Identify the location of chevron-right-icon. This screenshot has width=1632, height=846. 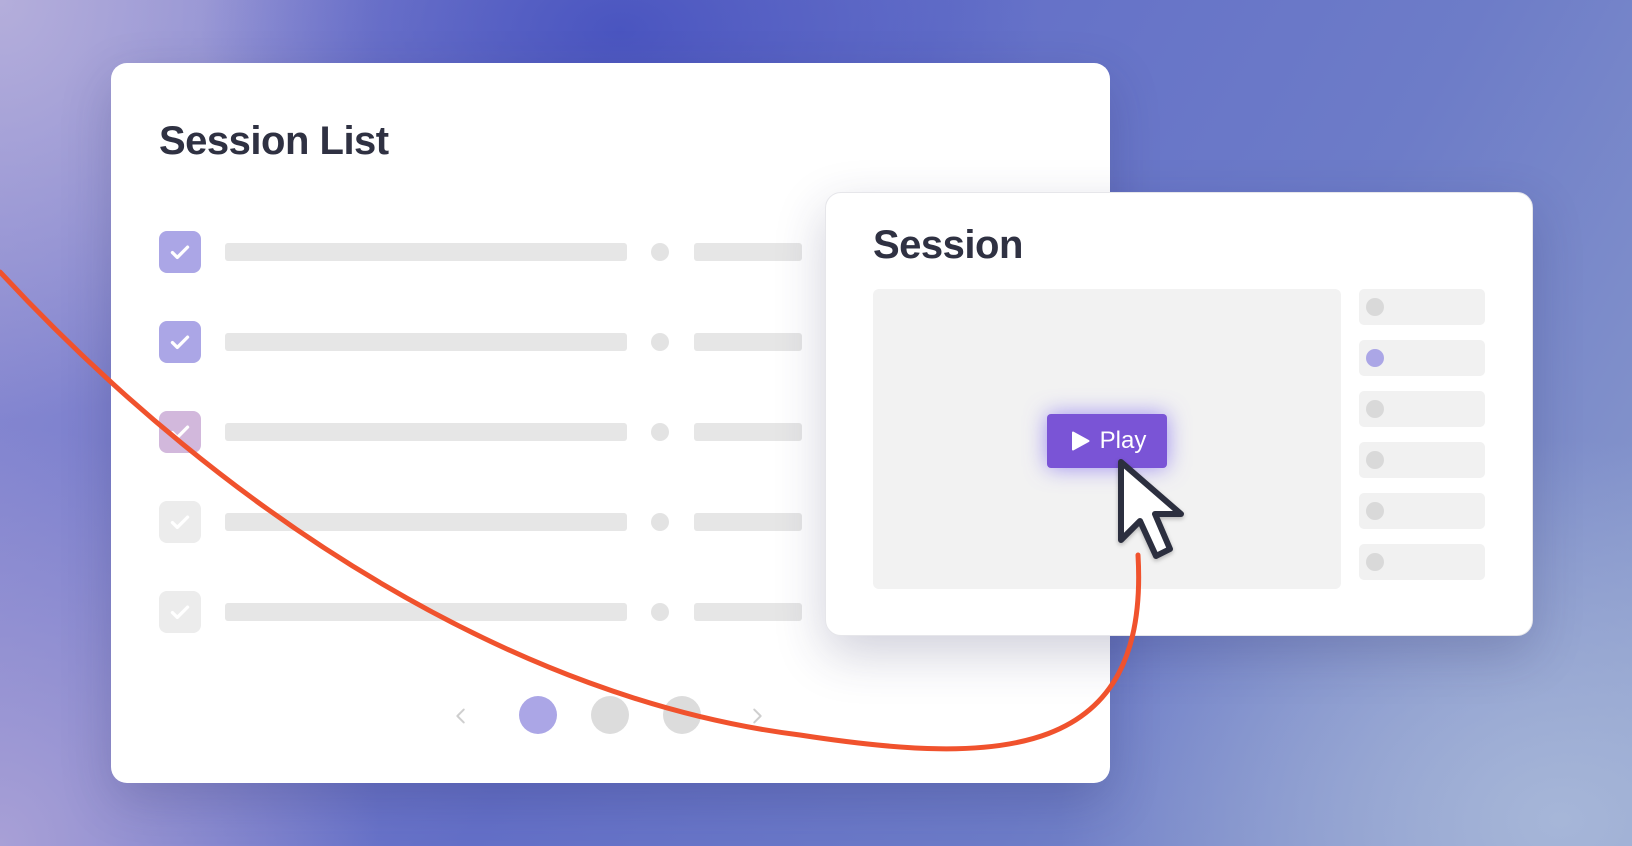
(757, 716).